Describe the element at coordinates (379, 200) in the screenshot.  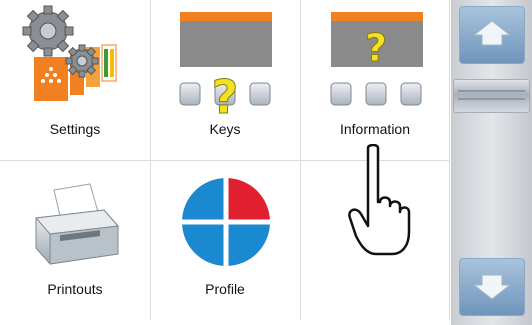
I see `hand-pointer-icon` at that location.